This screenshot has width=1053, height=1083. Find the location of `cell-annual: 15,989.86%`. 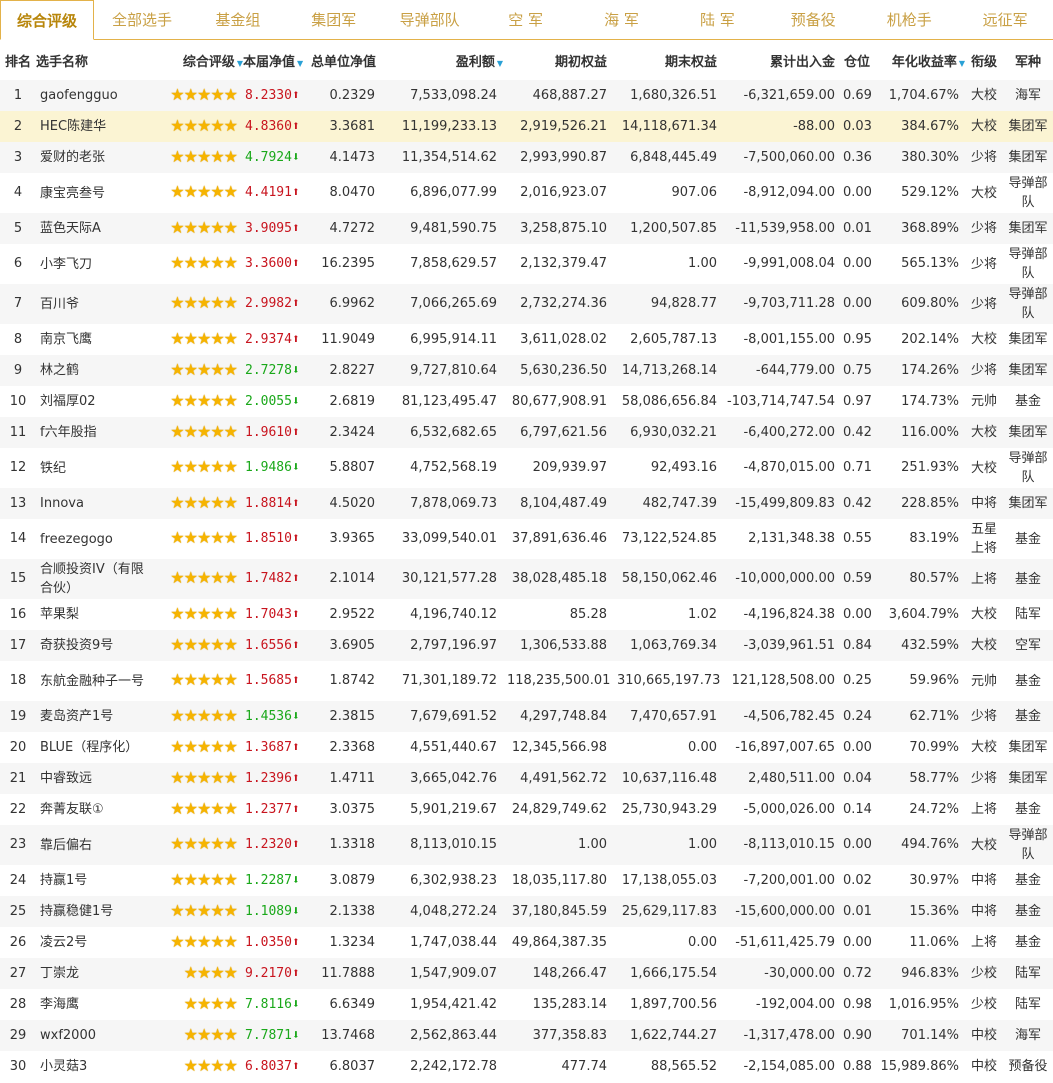

cell-annual: 15,989.86% is located at coordinates (919, 1066).